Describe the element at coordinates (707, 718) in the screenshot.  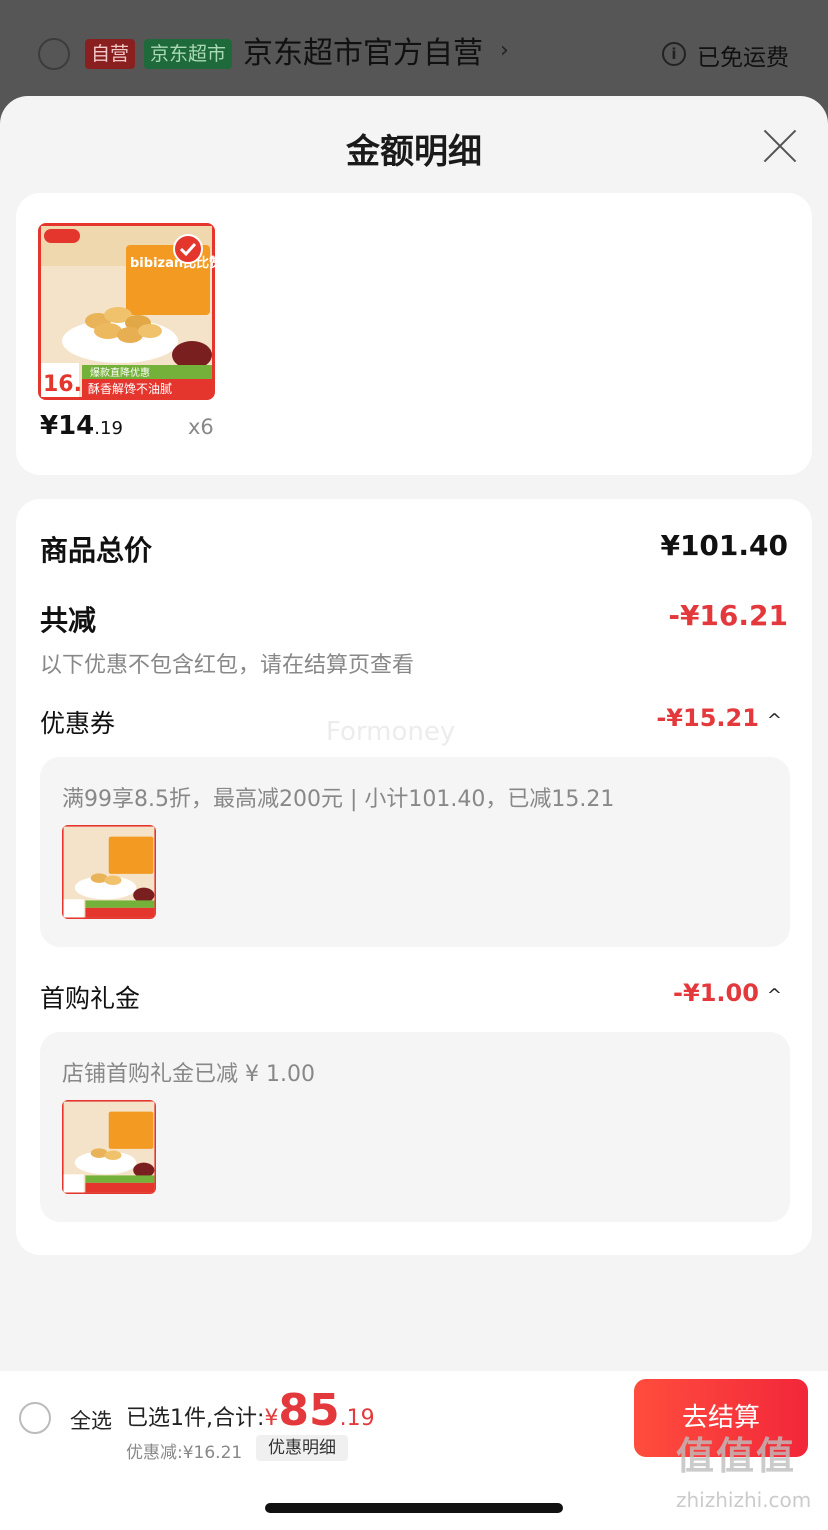
I see `coupon-value: -¥15.21` at that location.